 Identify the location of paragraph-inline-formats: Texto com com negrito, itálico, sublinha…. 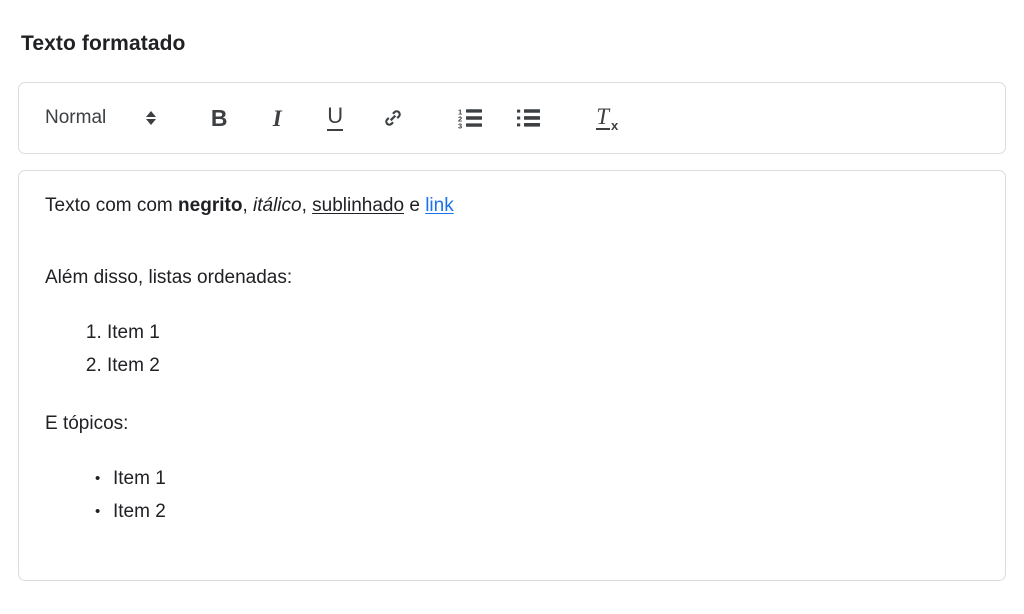
(512, 206).